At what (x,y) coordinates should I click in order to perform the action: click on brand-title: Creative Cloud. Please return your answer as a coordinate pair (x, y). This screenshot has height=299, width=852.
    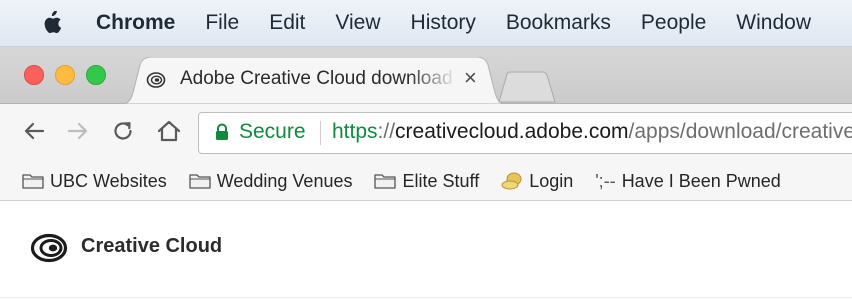
    Looking at the image, I should click on (151, 246).